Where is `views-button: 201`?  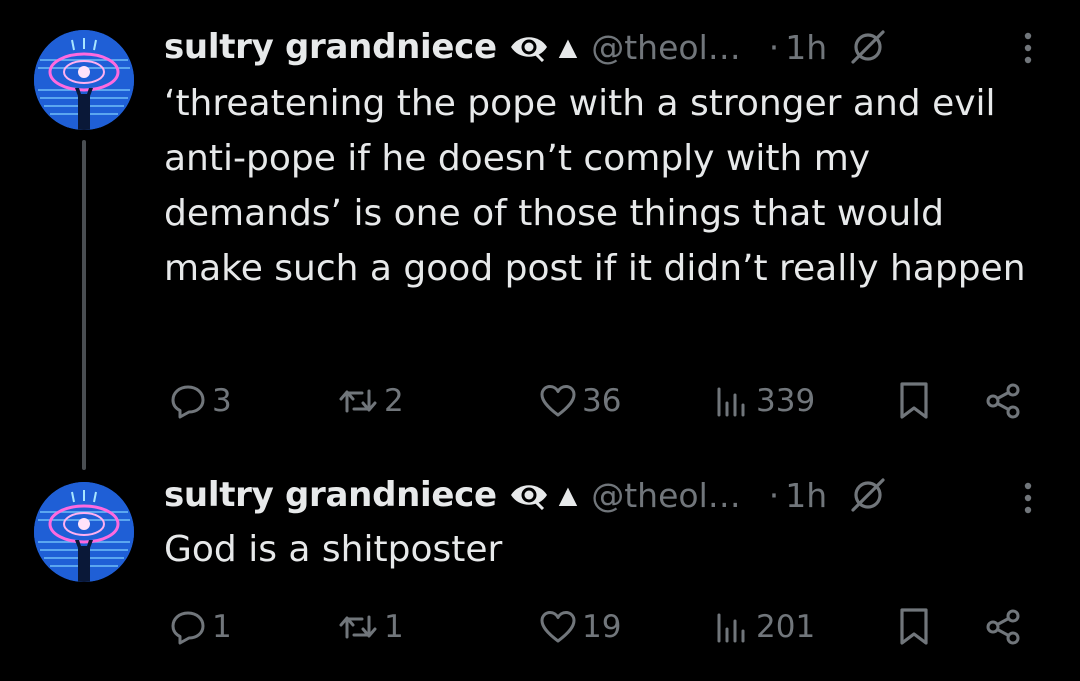 views-button: 201 is located at coordinates (763, 627).